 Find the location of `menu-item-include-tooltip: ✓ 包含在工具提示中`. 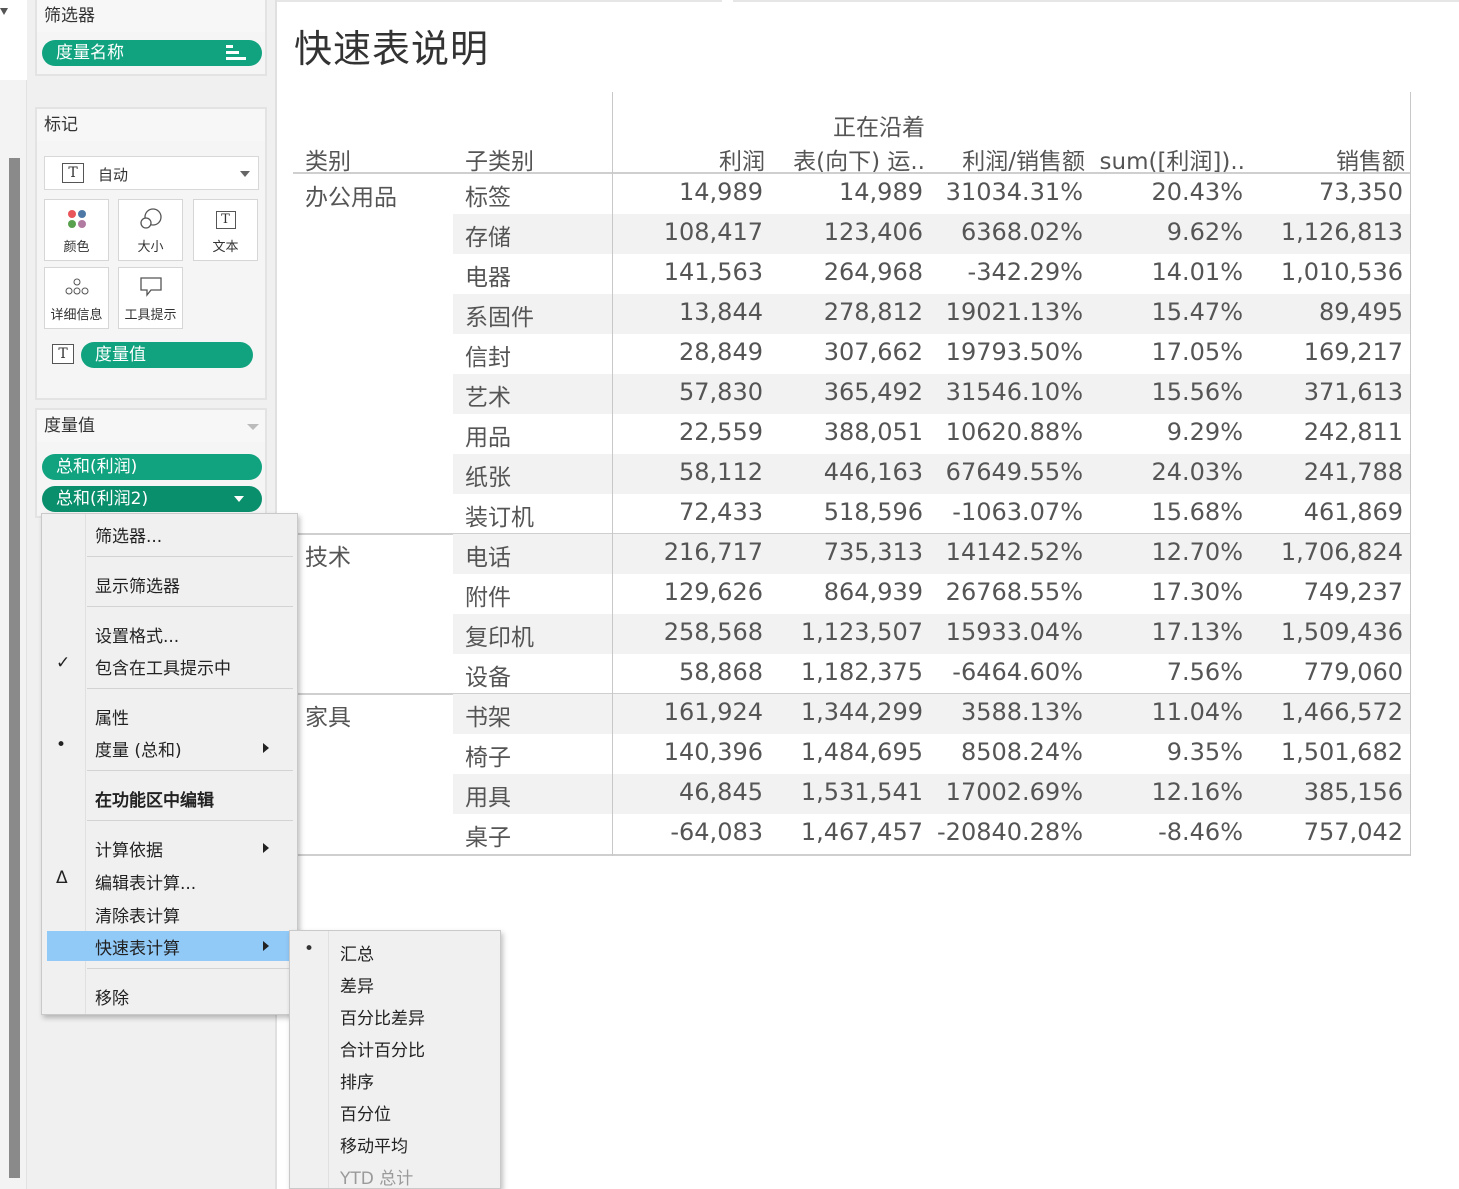

menu-item-include-tooltip: ✓ 包含在工具提示中 is located at coordinates (168, 666).